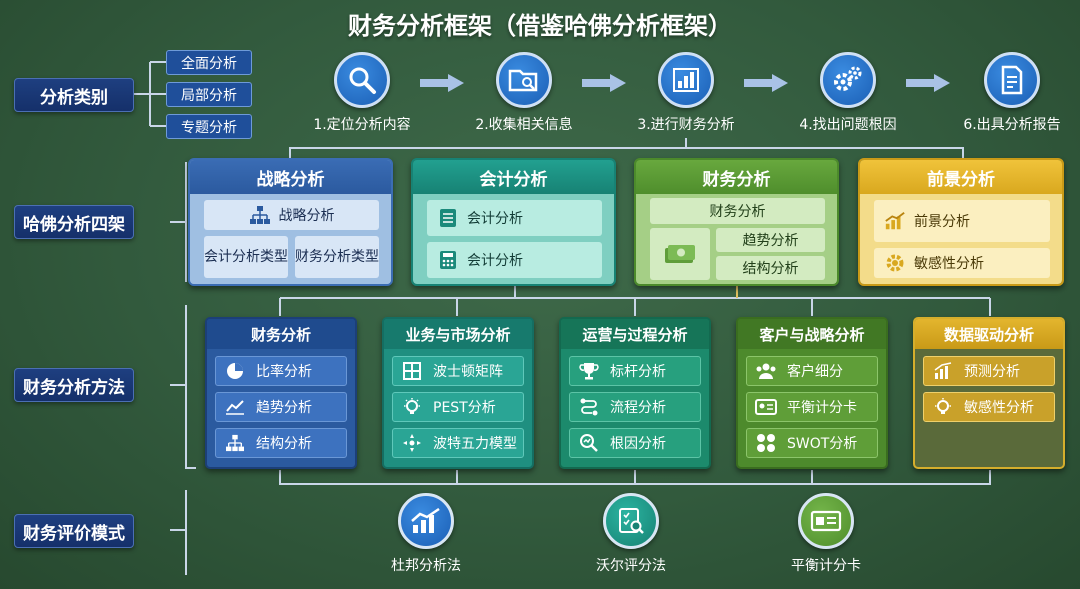  I want to click on method-item: 敏感性分析, so click(989, 407).